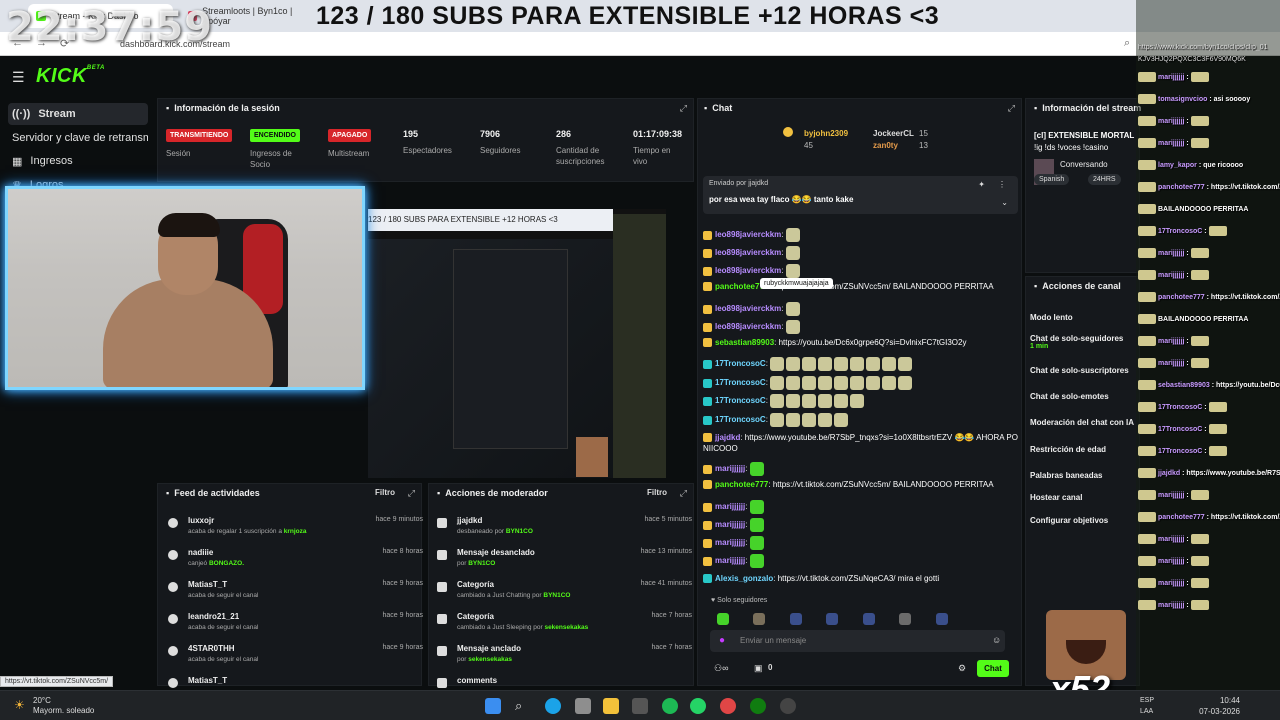 This screenshot has height=720, width=1280. What do you see at coordinates (1127, 43) in the screenshot?
I see `zoom-icon: ⌕` at bounding box center [1127, 43].